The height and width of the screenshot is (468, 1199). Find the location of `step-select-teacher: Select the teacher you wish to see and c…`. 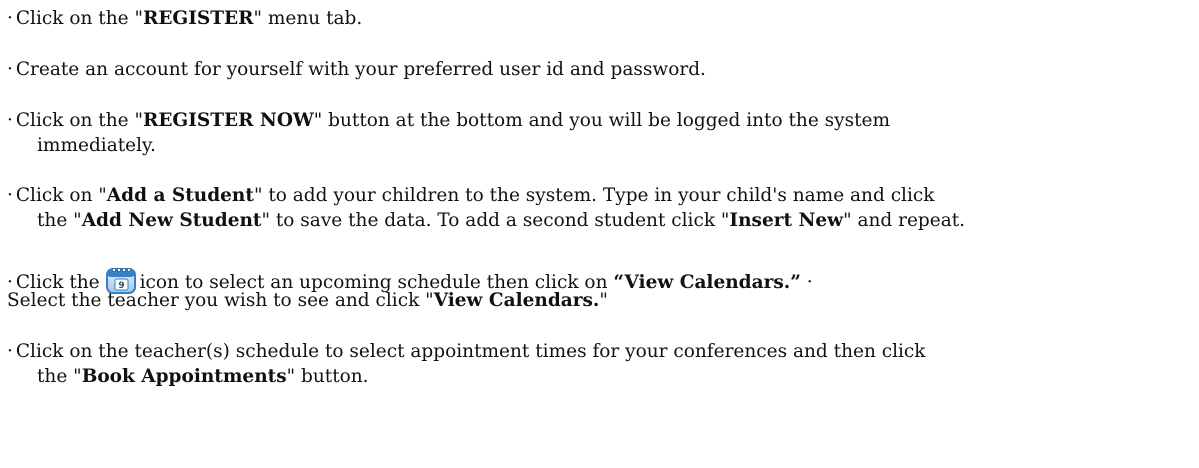

step-select-teacher: Select the teacher you wish to see and c… is located at coordinates (307, 300).